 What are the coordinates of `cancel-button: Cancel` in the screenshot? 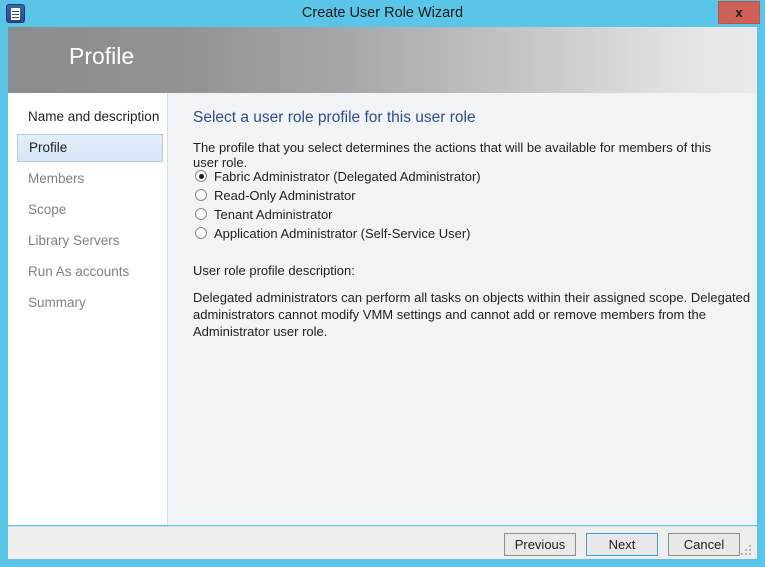 It's located at (704, 544).